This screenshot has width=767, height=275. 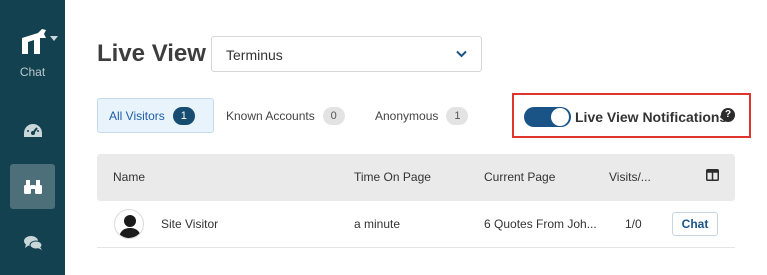 I want to click on avatar, so click(x=129, y=224).